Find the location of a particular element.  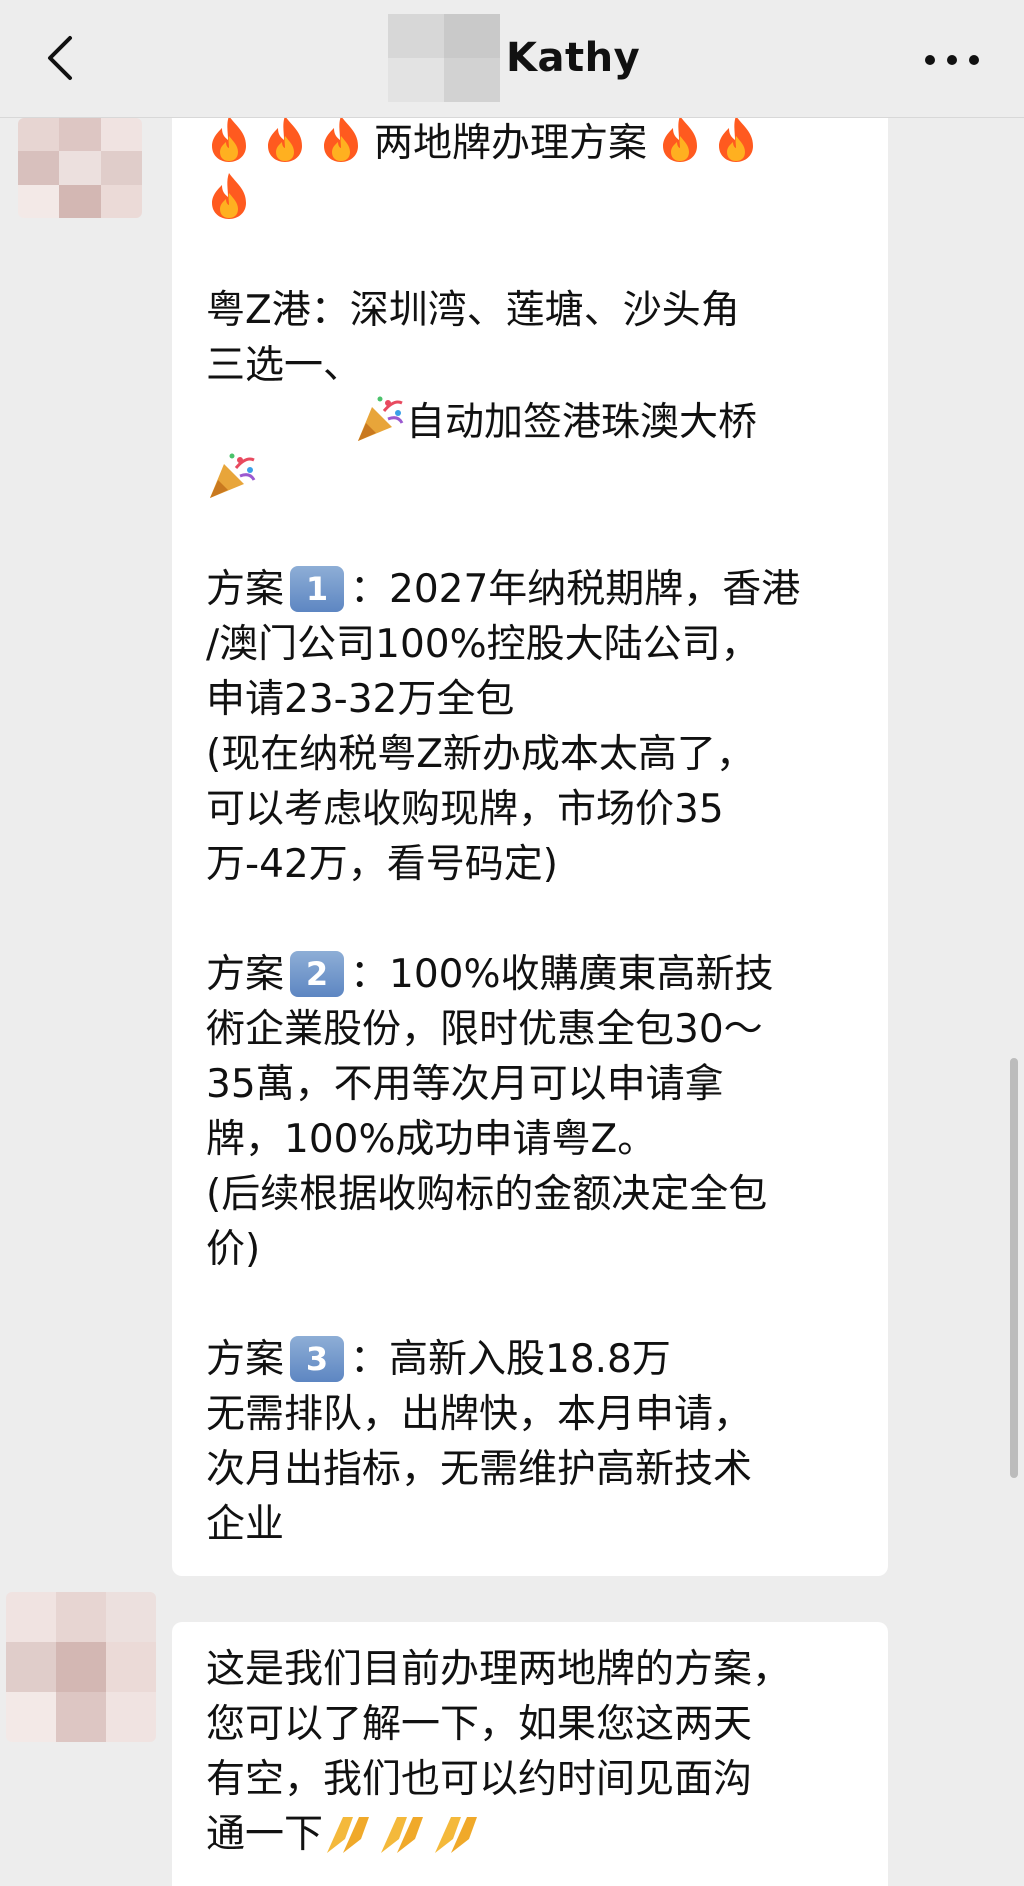

message-line: /澳门公司100%控股大陆公司， is located at coordinates (483, 644).